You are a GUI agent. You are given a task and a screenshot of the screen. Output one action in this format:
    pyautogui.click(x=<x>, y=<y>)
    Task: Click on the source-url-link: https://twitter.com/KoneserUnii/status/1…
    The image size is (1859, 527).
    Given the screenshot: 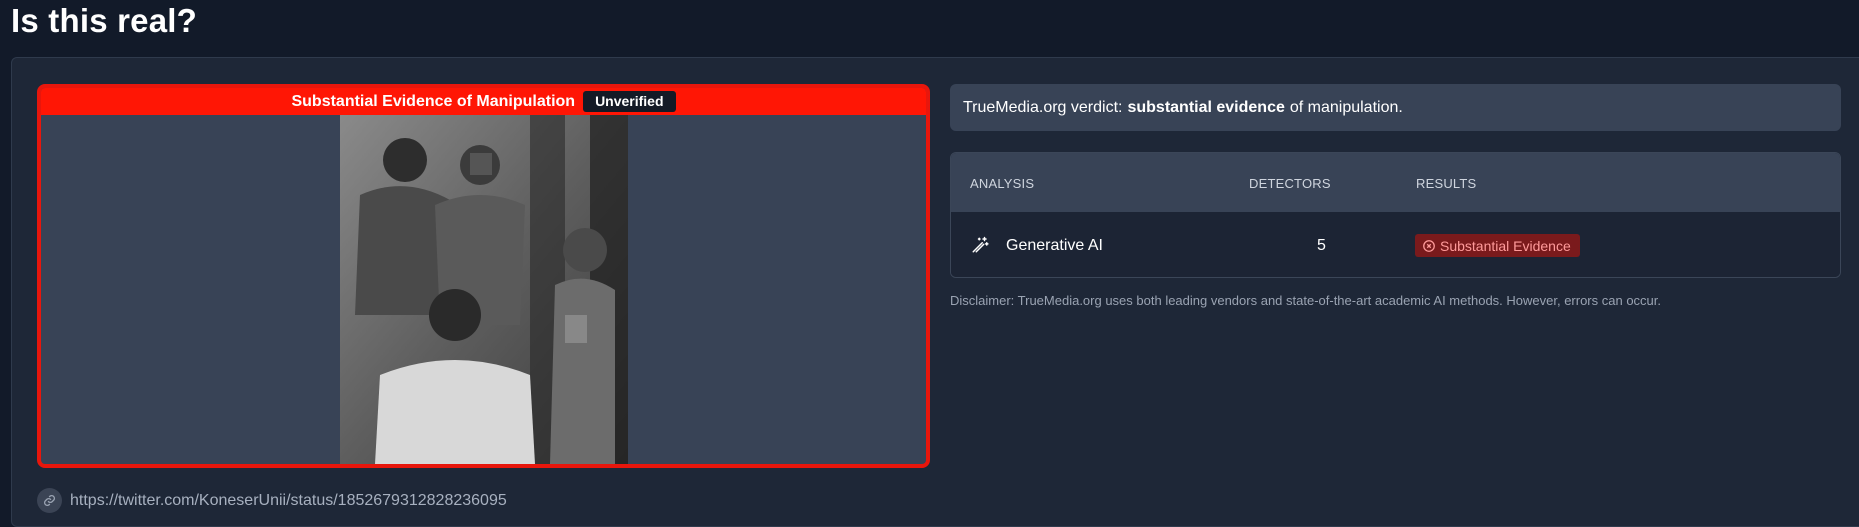 What is the action you would take?
    pyautogui.click(x=288, y=501)
    